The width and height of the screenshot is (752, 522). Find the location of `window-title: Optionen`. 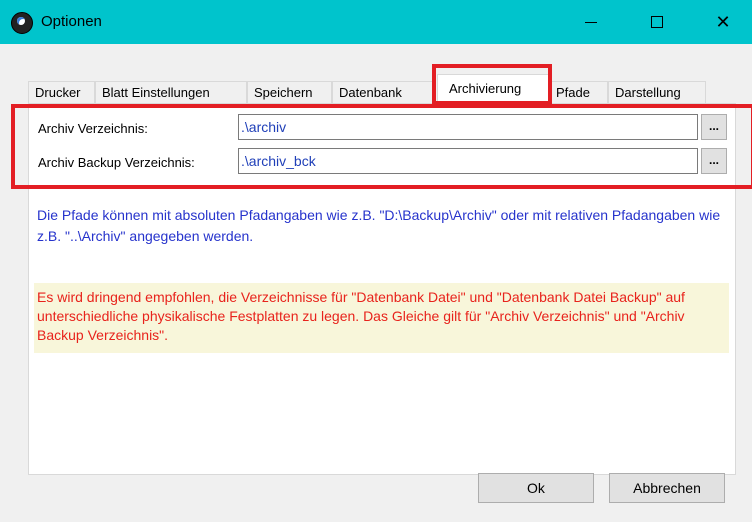

window-title: Optionen is located at coordinates (71, 21).